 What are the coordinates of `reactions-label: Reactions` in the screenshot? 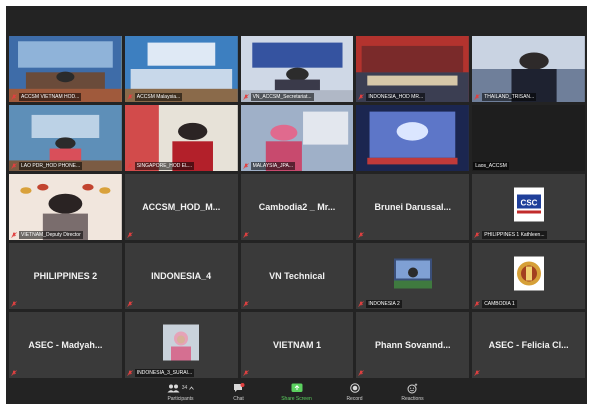 It's located at (412, 398).